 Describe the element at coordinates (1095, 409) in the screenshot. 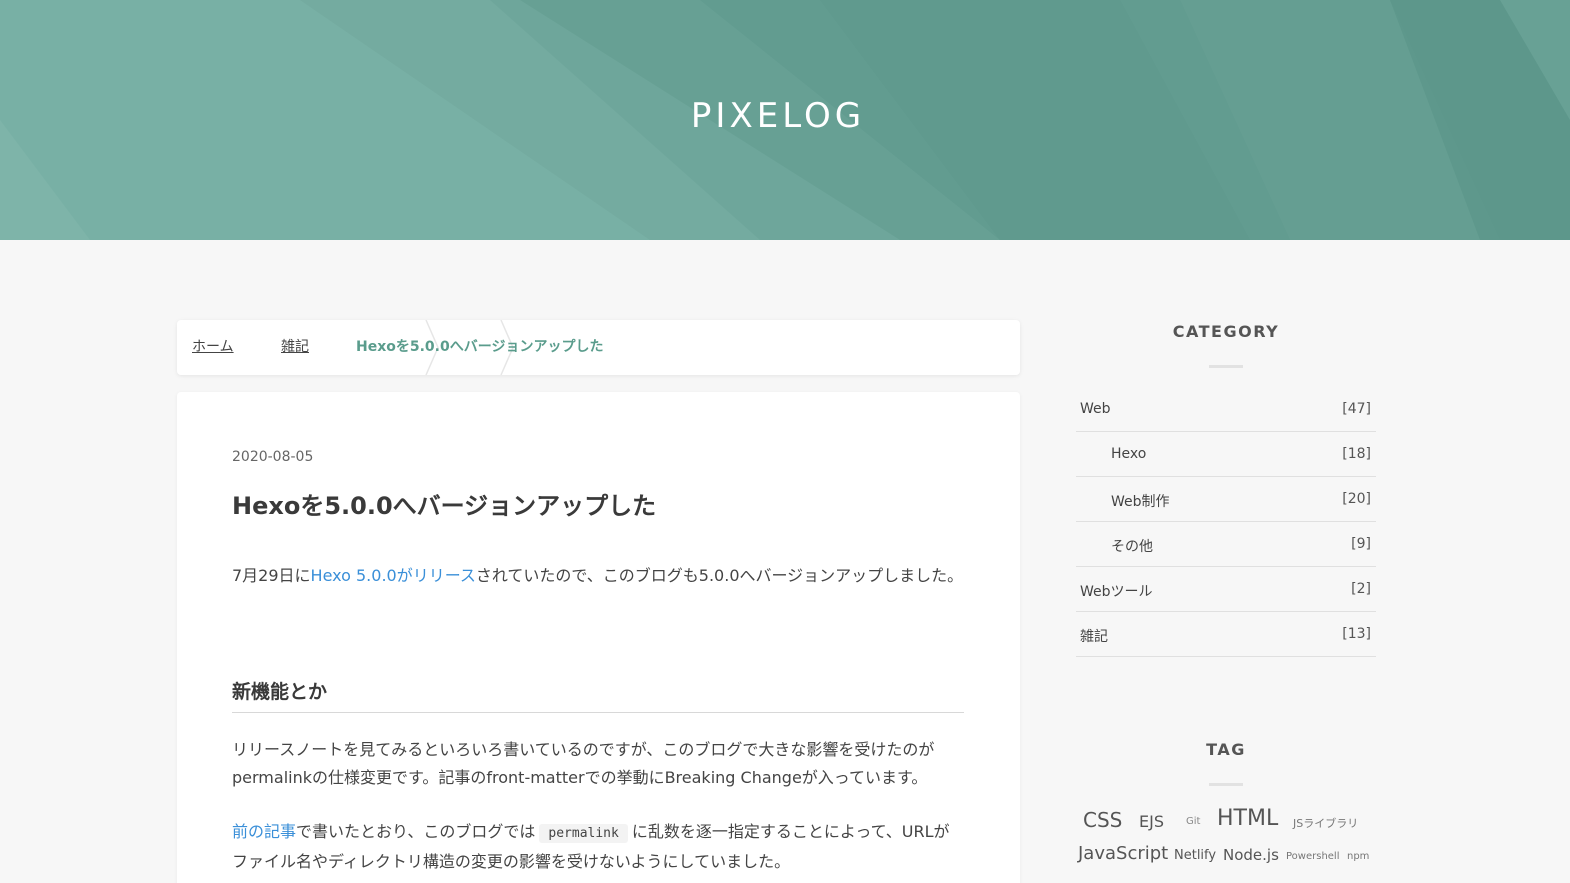

I see `category-name: Web` at that location.